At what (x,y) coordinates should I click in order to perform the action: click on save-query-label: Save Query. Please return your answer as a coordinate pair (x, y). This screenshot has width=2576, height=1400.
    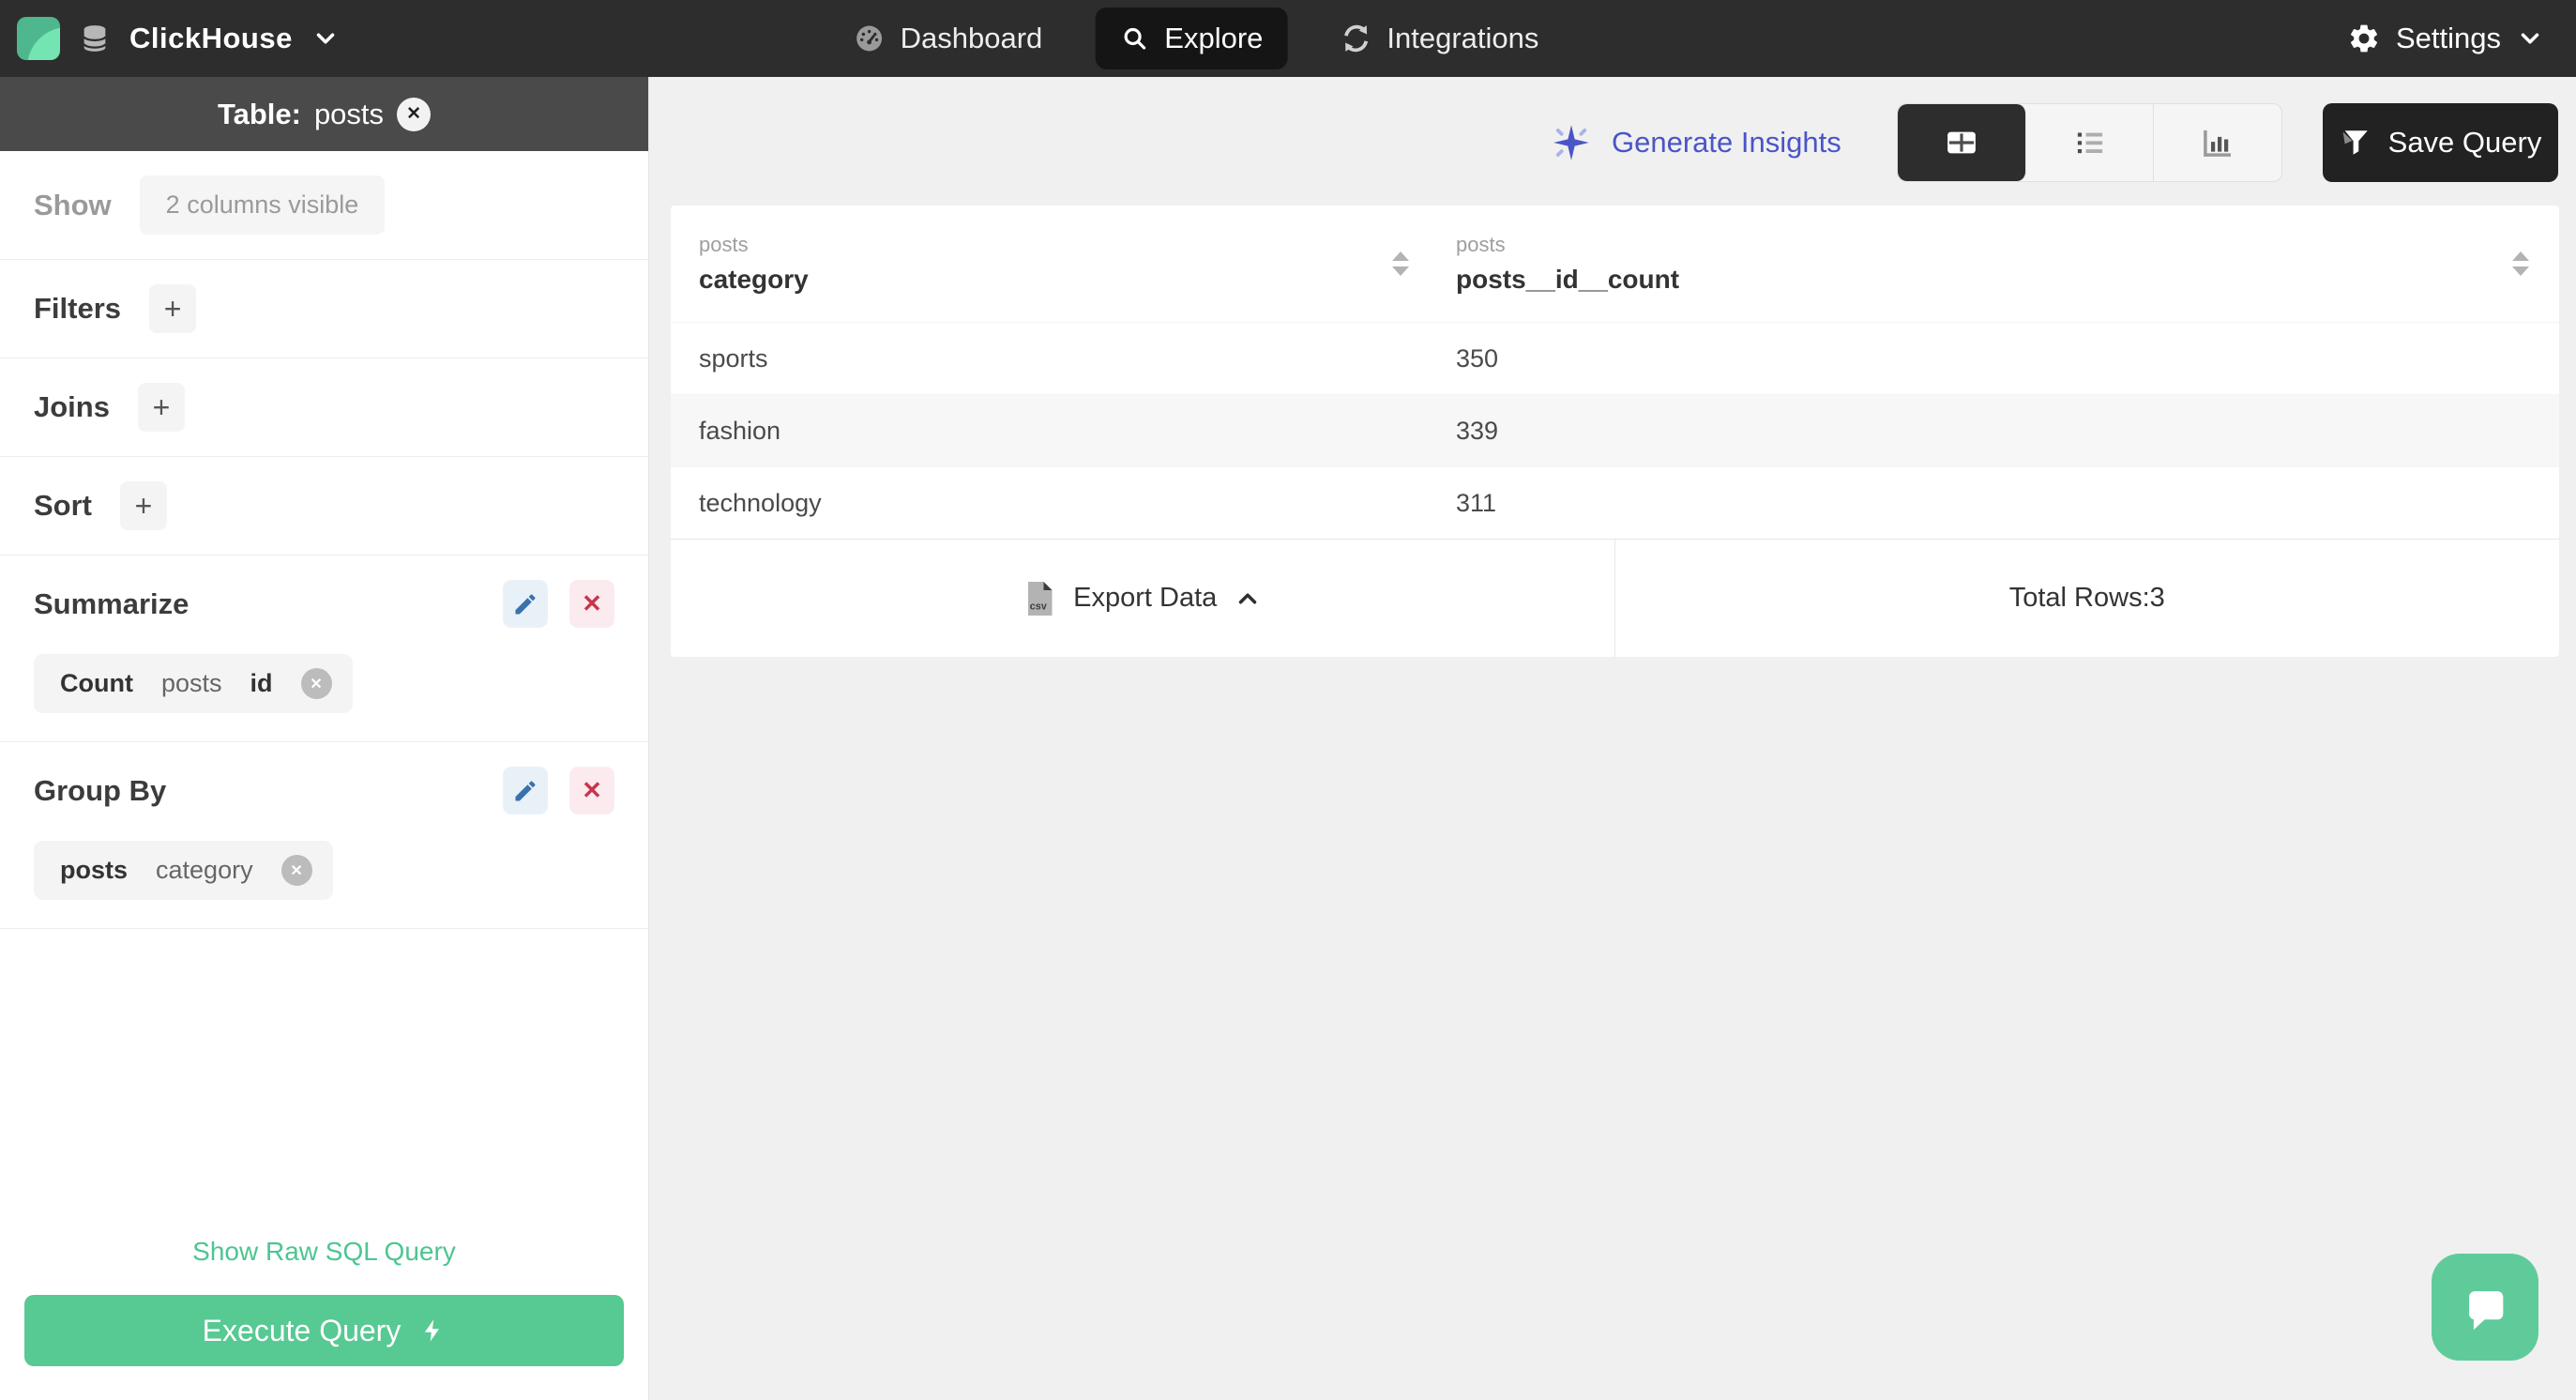
    Looking at the image, I should click on (2465, 142).